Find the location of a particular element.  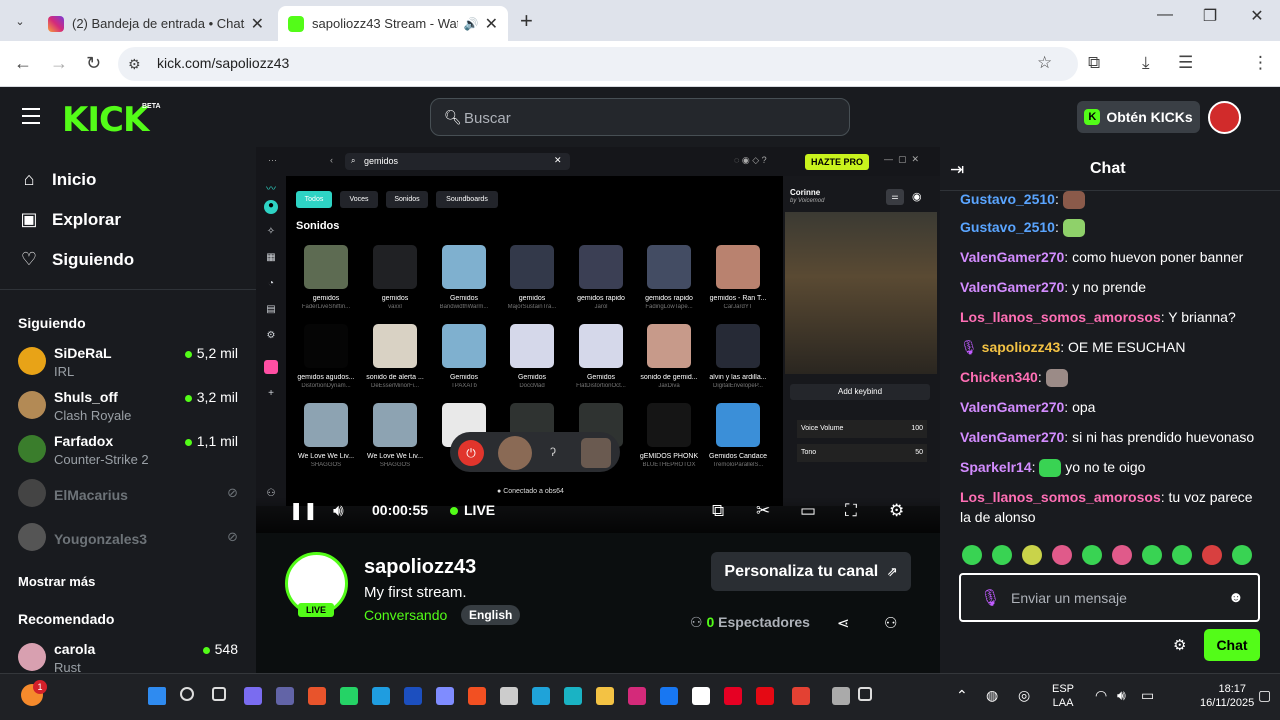

kick-logo: KICK is located at coordinates (105, 120).